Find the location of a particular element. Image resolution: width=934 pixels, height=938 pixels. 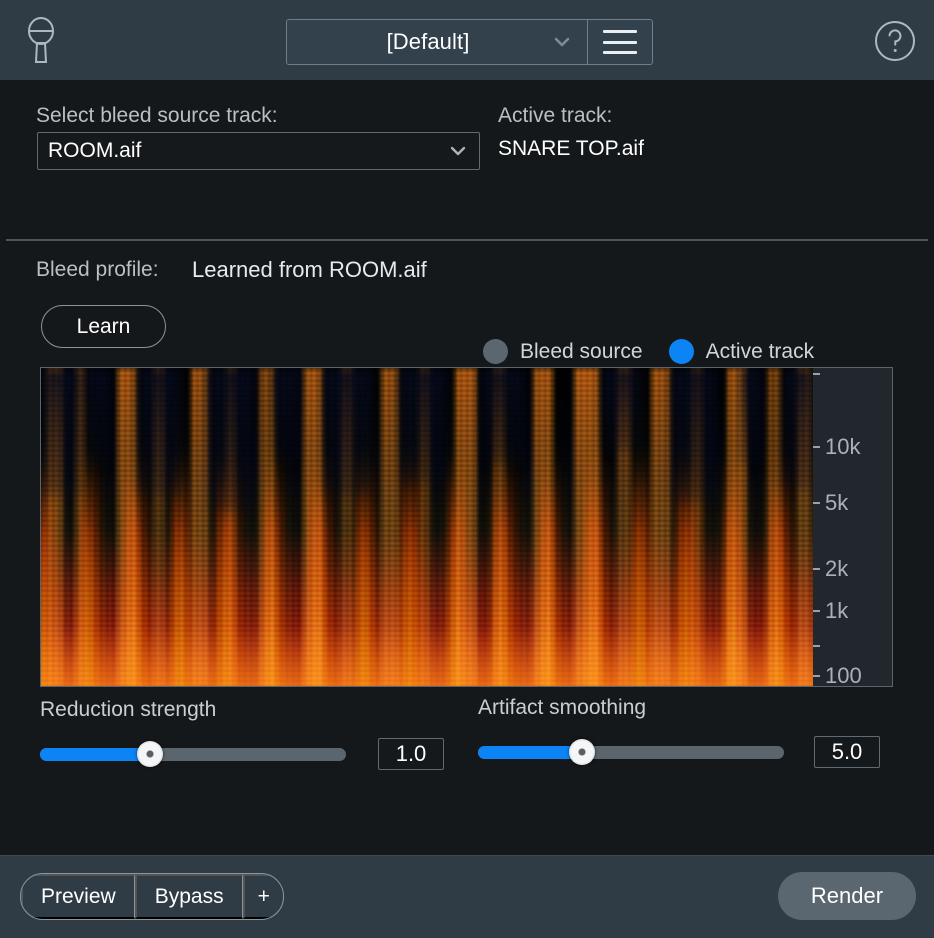

bleed-source-color-dot is located at coordinates (495, 351).